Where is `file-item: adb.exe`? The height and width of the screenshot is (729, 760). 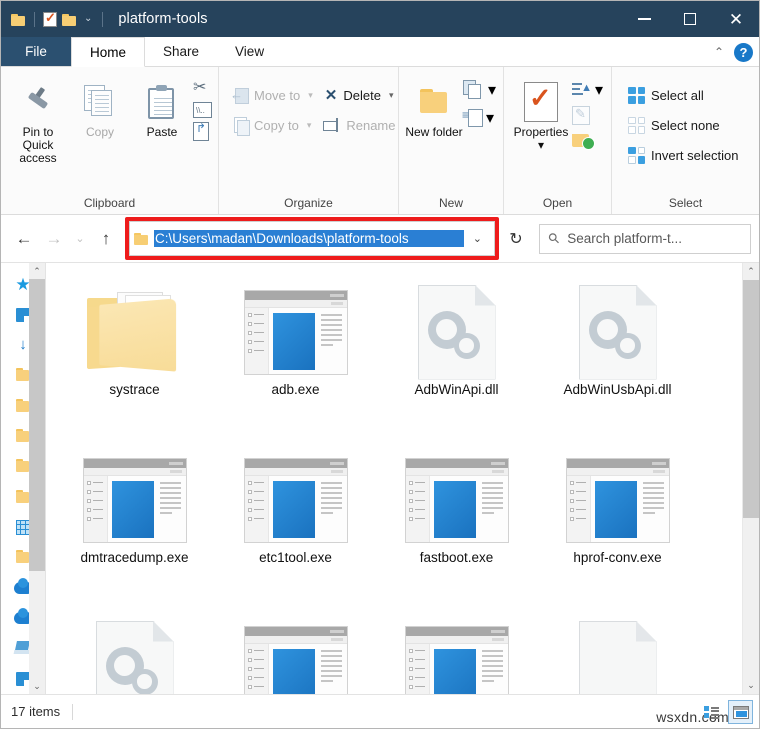
file-item: adb.exe is located at coordinates (295, 357).